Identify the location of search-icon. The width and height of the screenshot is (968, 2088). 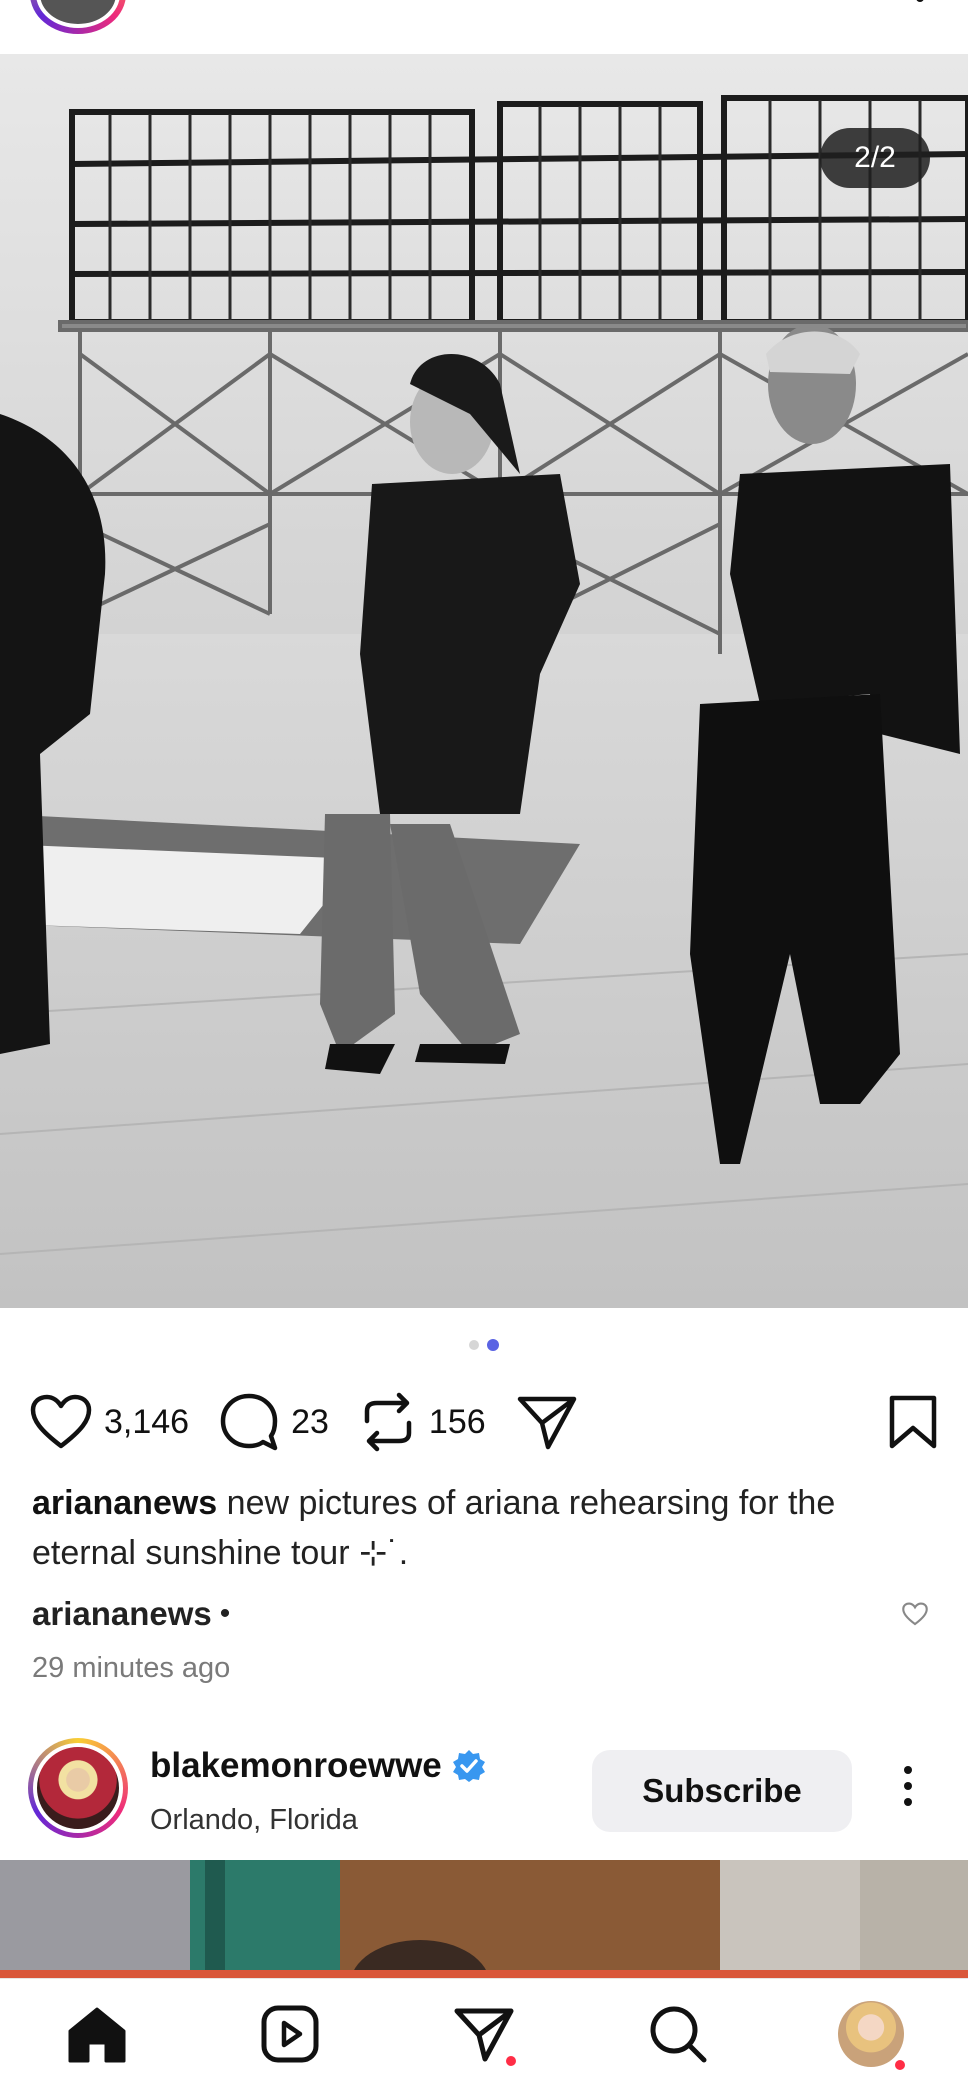
(678, 2034).